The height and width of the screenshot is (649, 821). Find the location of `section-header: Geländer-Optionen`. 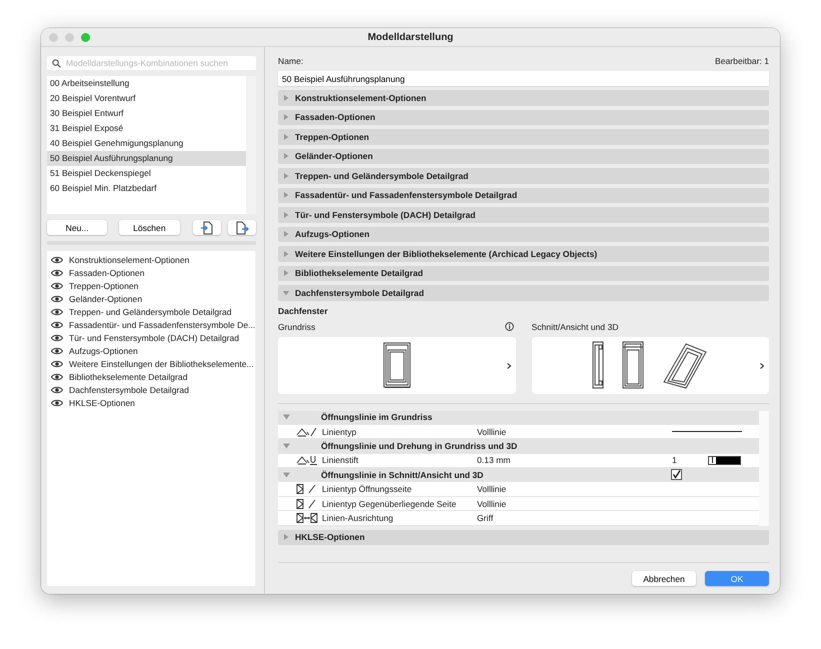

section-header: Geländer-Optionen is located at coordinates (523, 156).